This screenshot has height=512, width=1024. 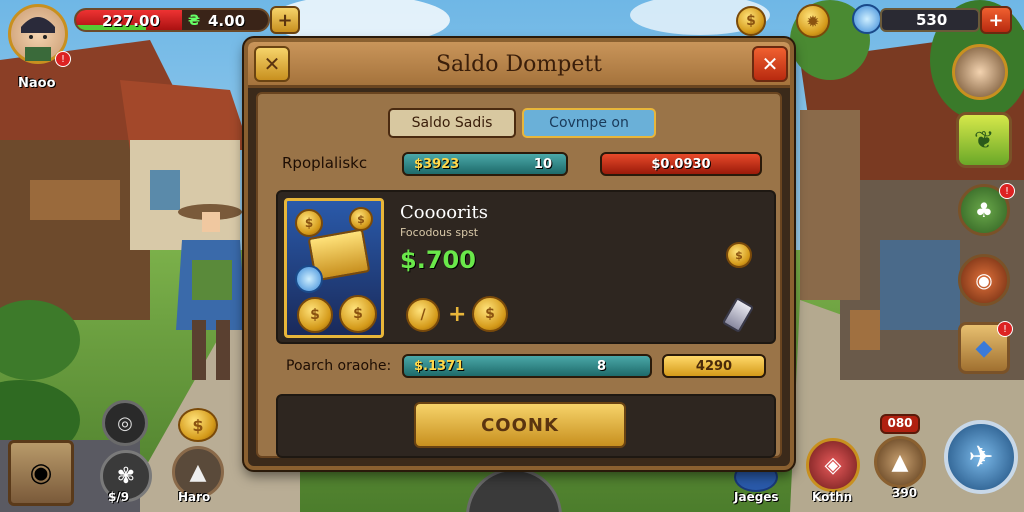 I want to click on camp-button: ▲, so click(x=900, y=462).